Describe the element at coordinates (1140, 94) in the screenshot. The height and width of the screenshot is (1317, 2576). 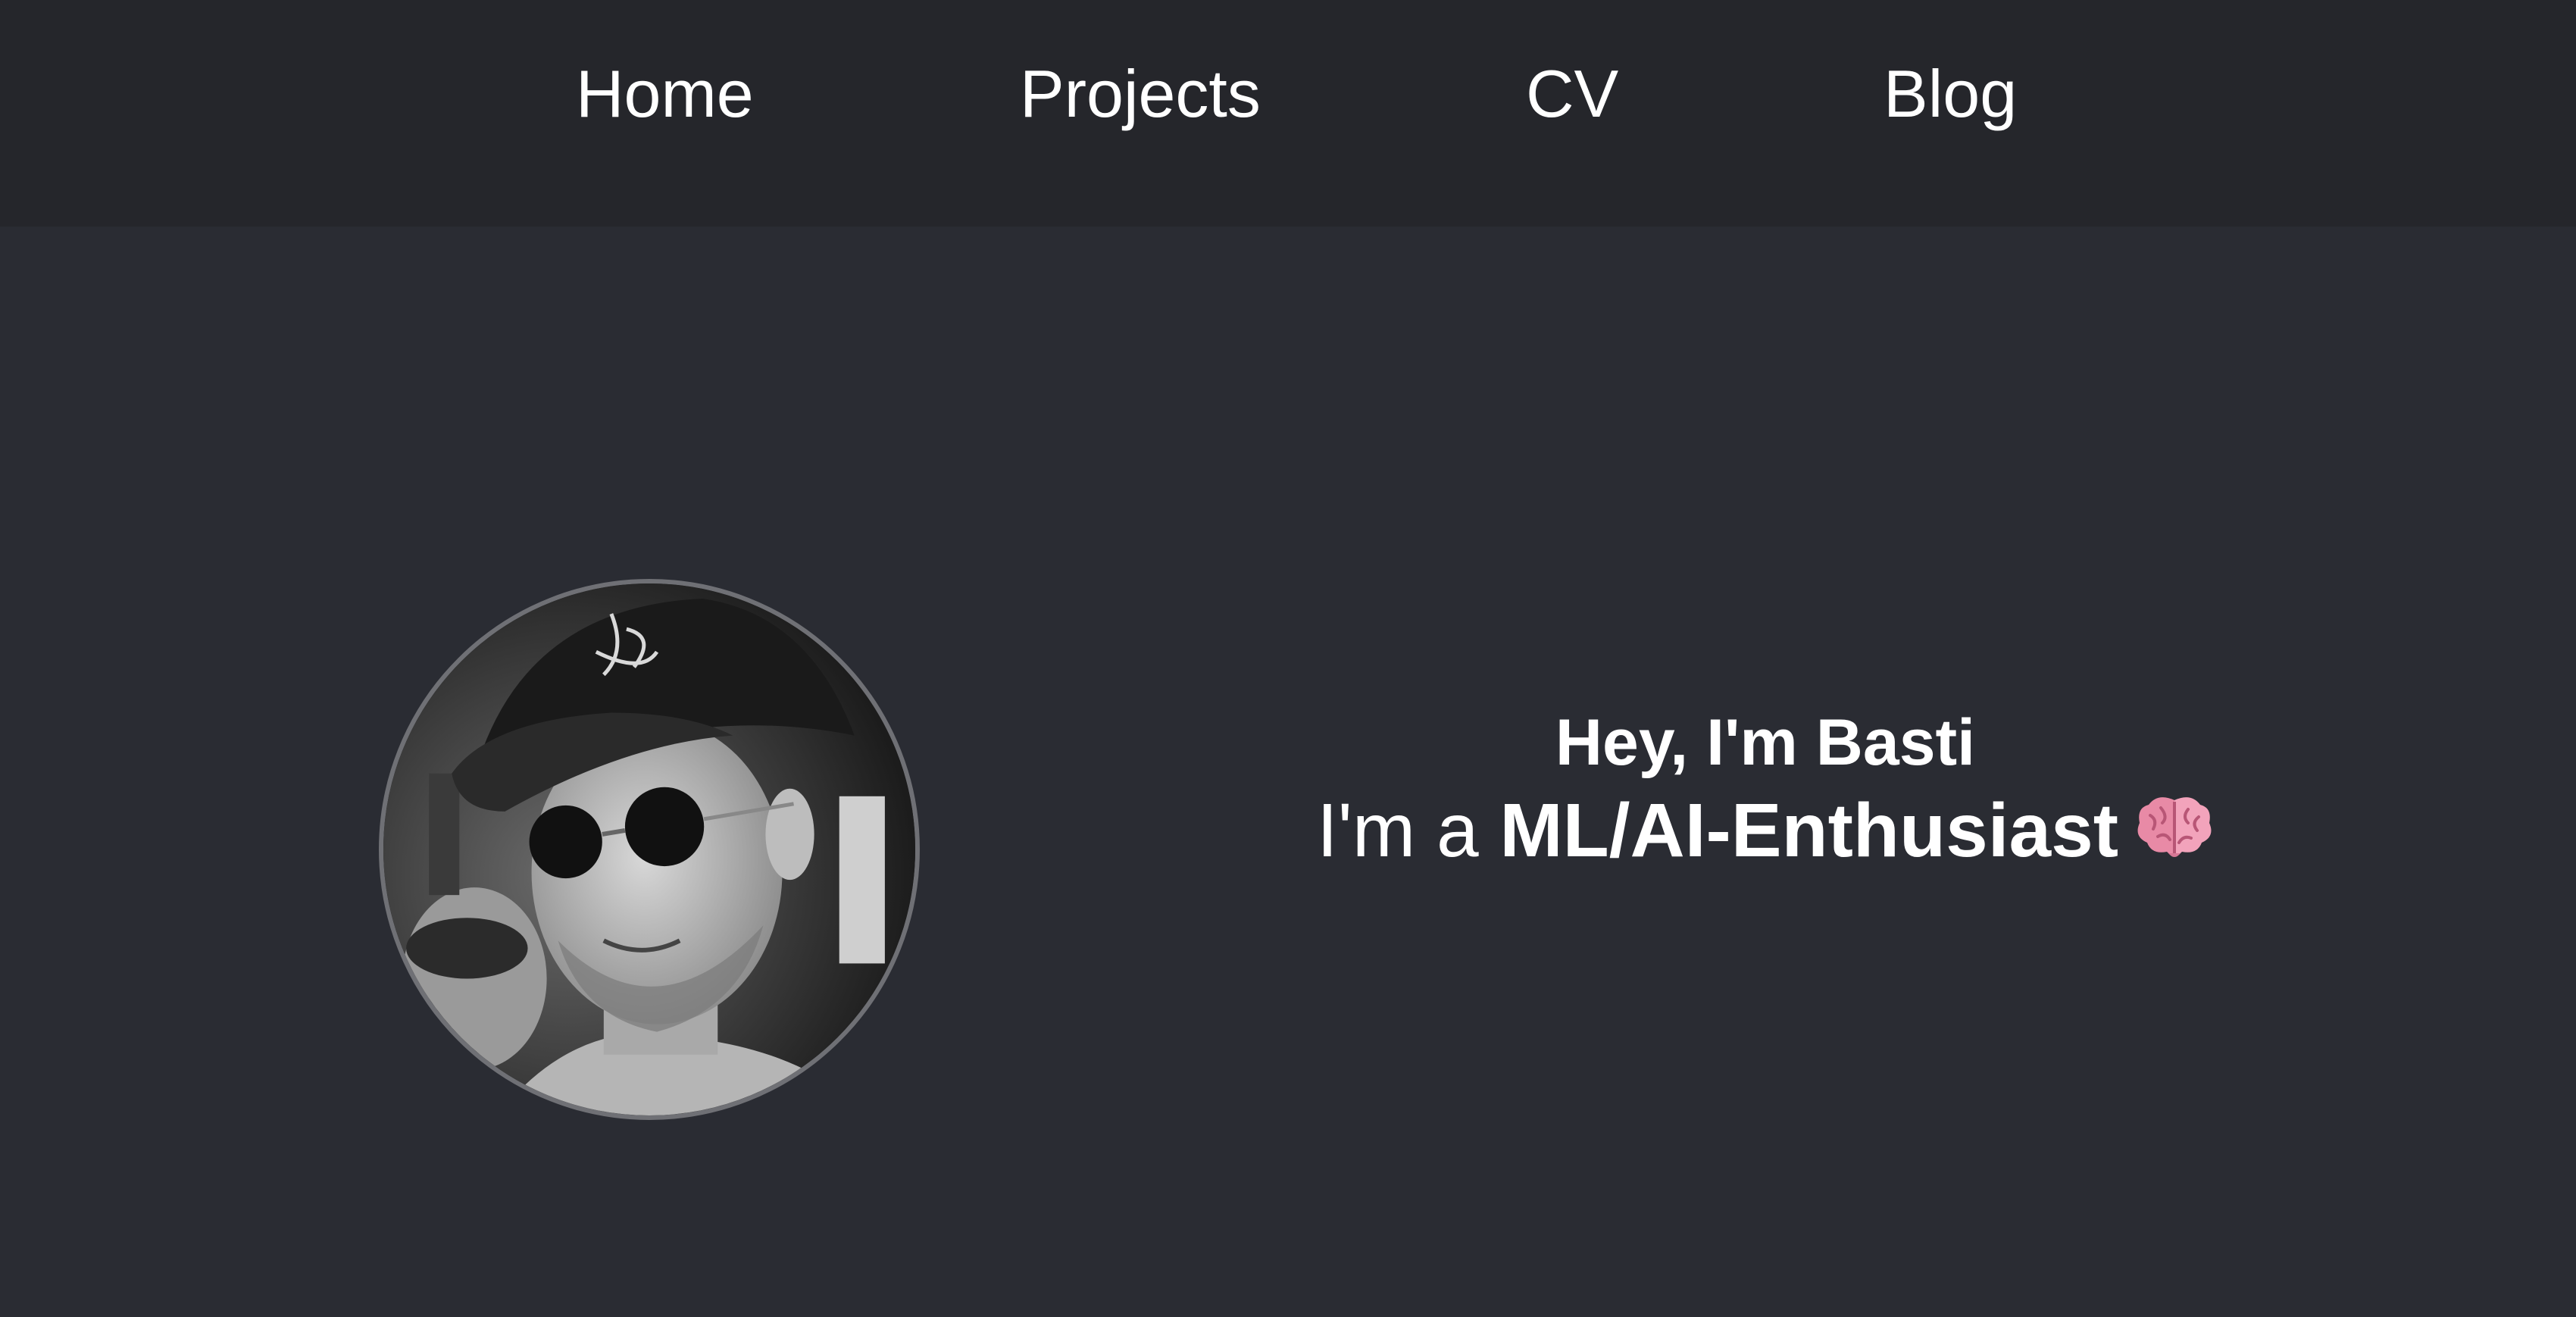
I see `nav-projects-link: Projects` at that location.